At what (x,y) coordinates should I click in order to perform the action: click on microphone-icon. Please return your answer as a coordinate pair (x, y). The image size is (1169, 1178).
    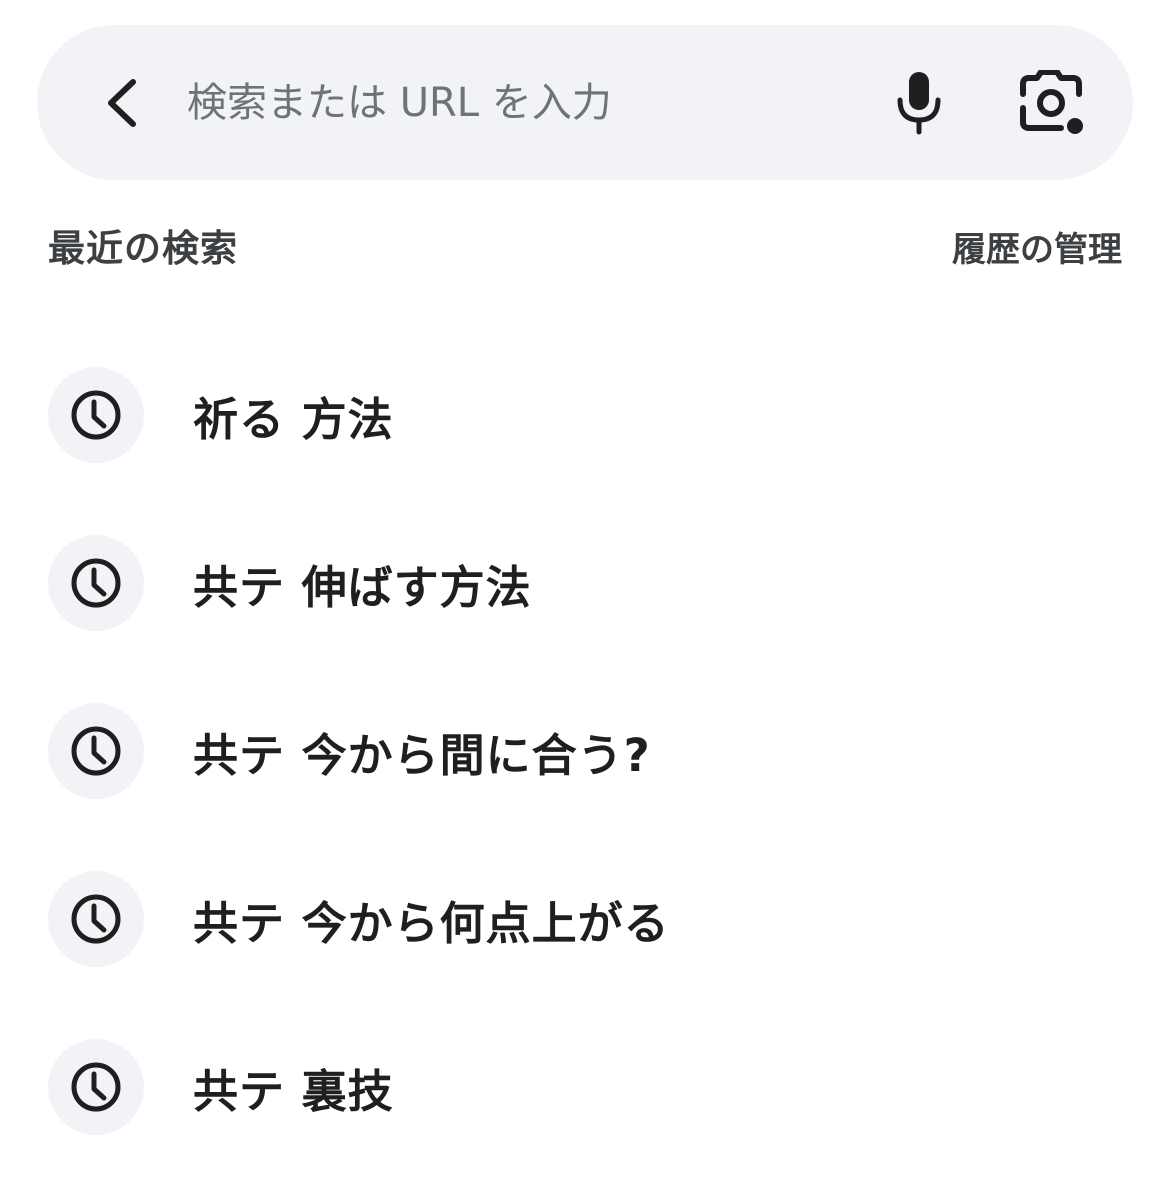
    Looking at the image, I should click on (919, 103).